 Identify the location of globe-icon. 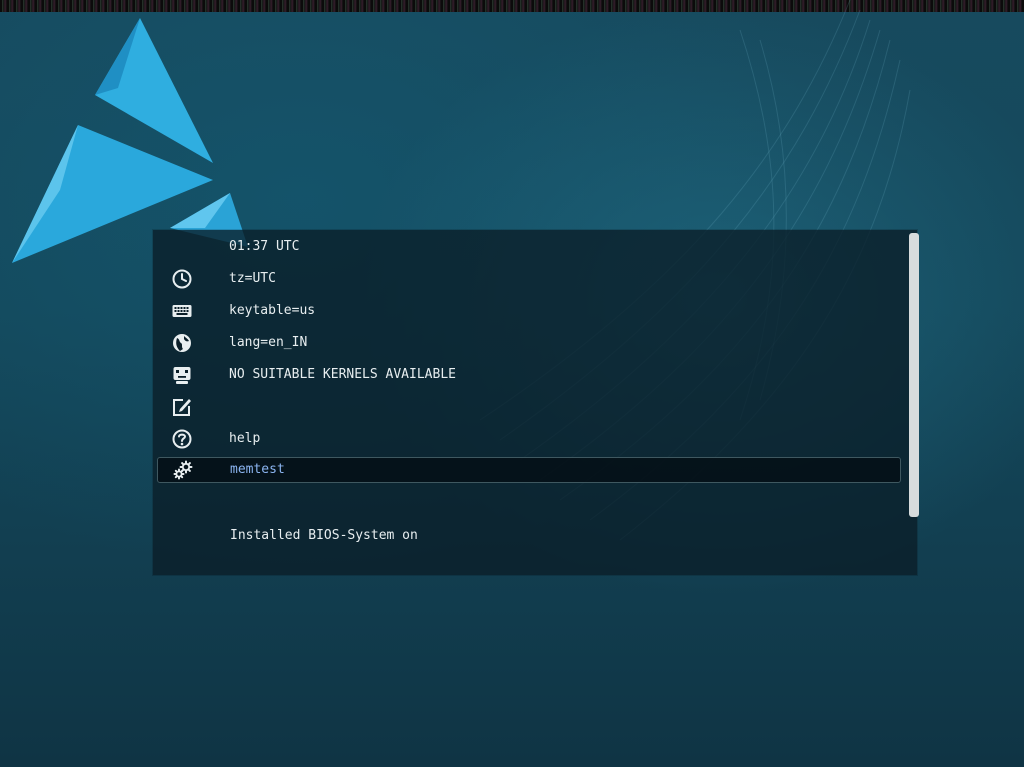
(182, 343).